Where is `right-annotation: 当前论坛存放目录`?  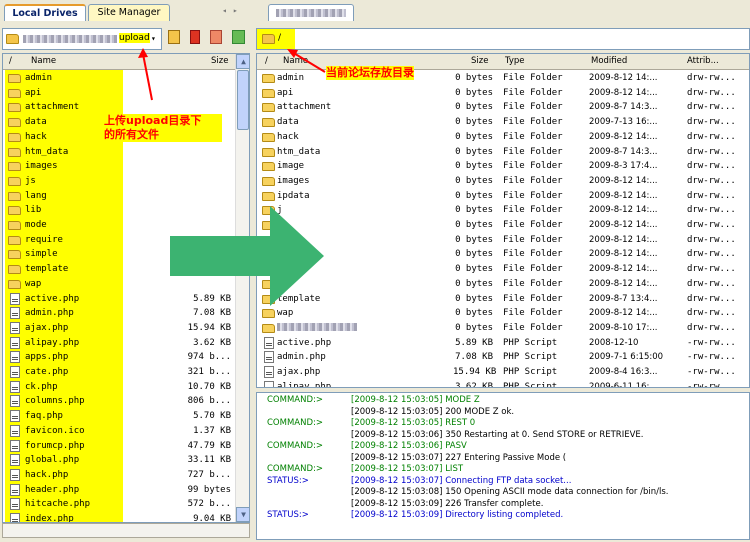
right-annotation: 当前论坛存放目录 is located at coordinates (370, 73).